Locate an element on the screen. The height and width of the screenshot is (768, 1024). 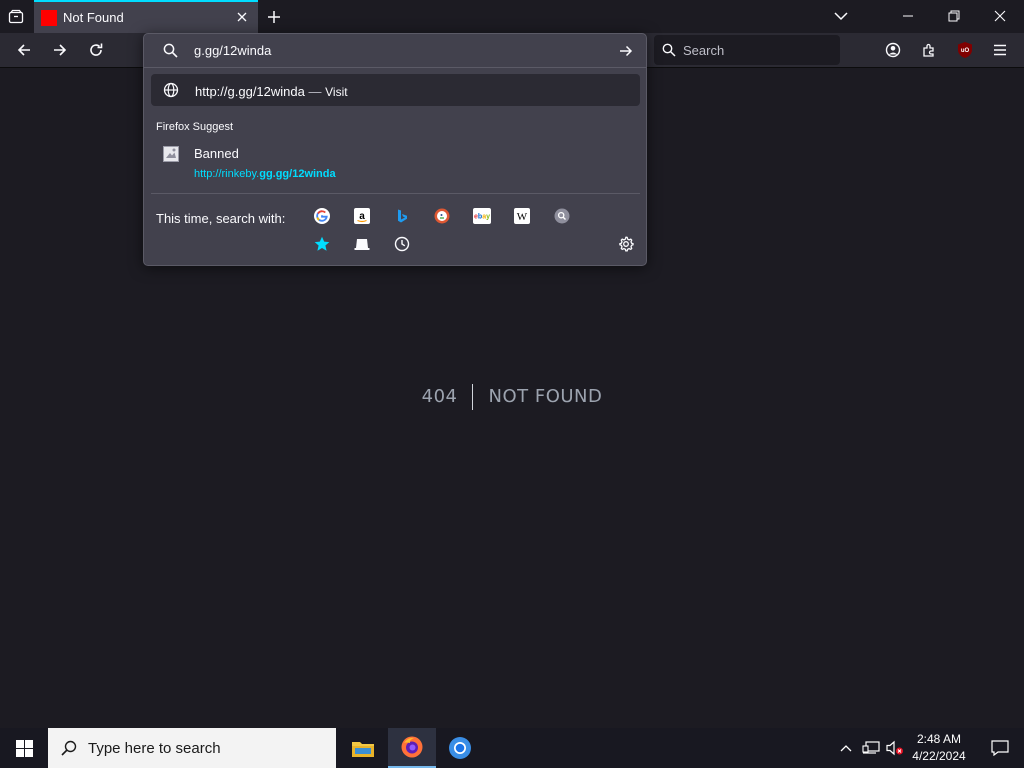
windows-start-icon is located at coordinates (24, 748).